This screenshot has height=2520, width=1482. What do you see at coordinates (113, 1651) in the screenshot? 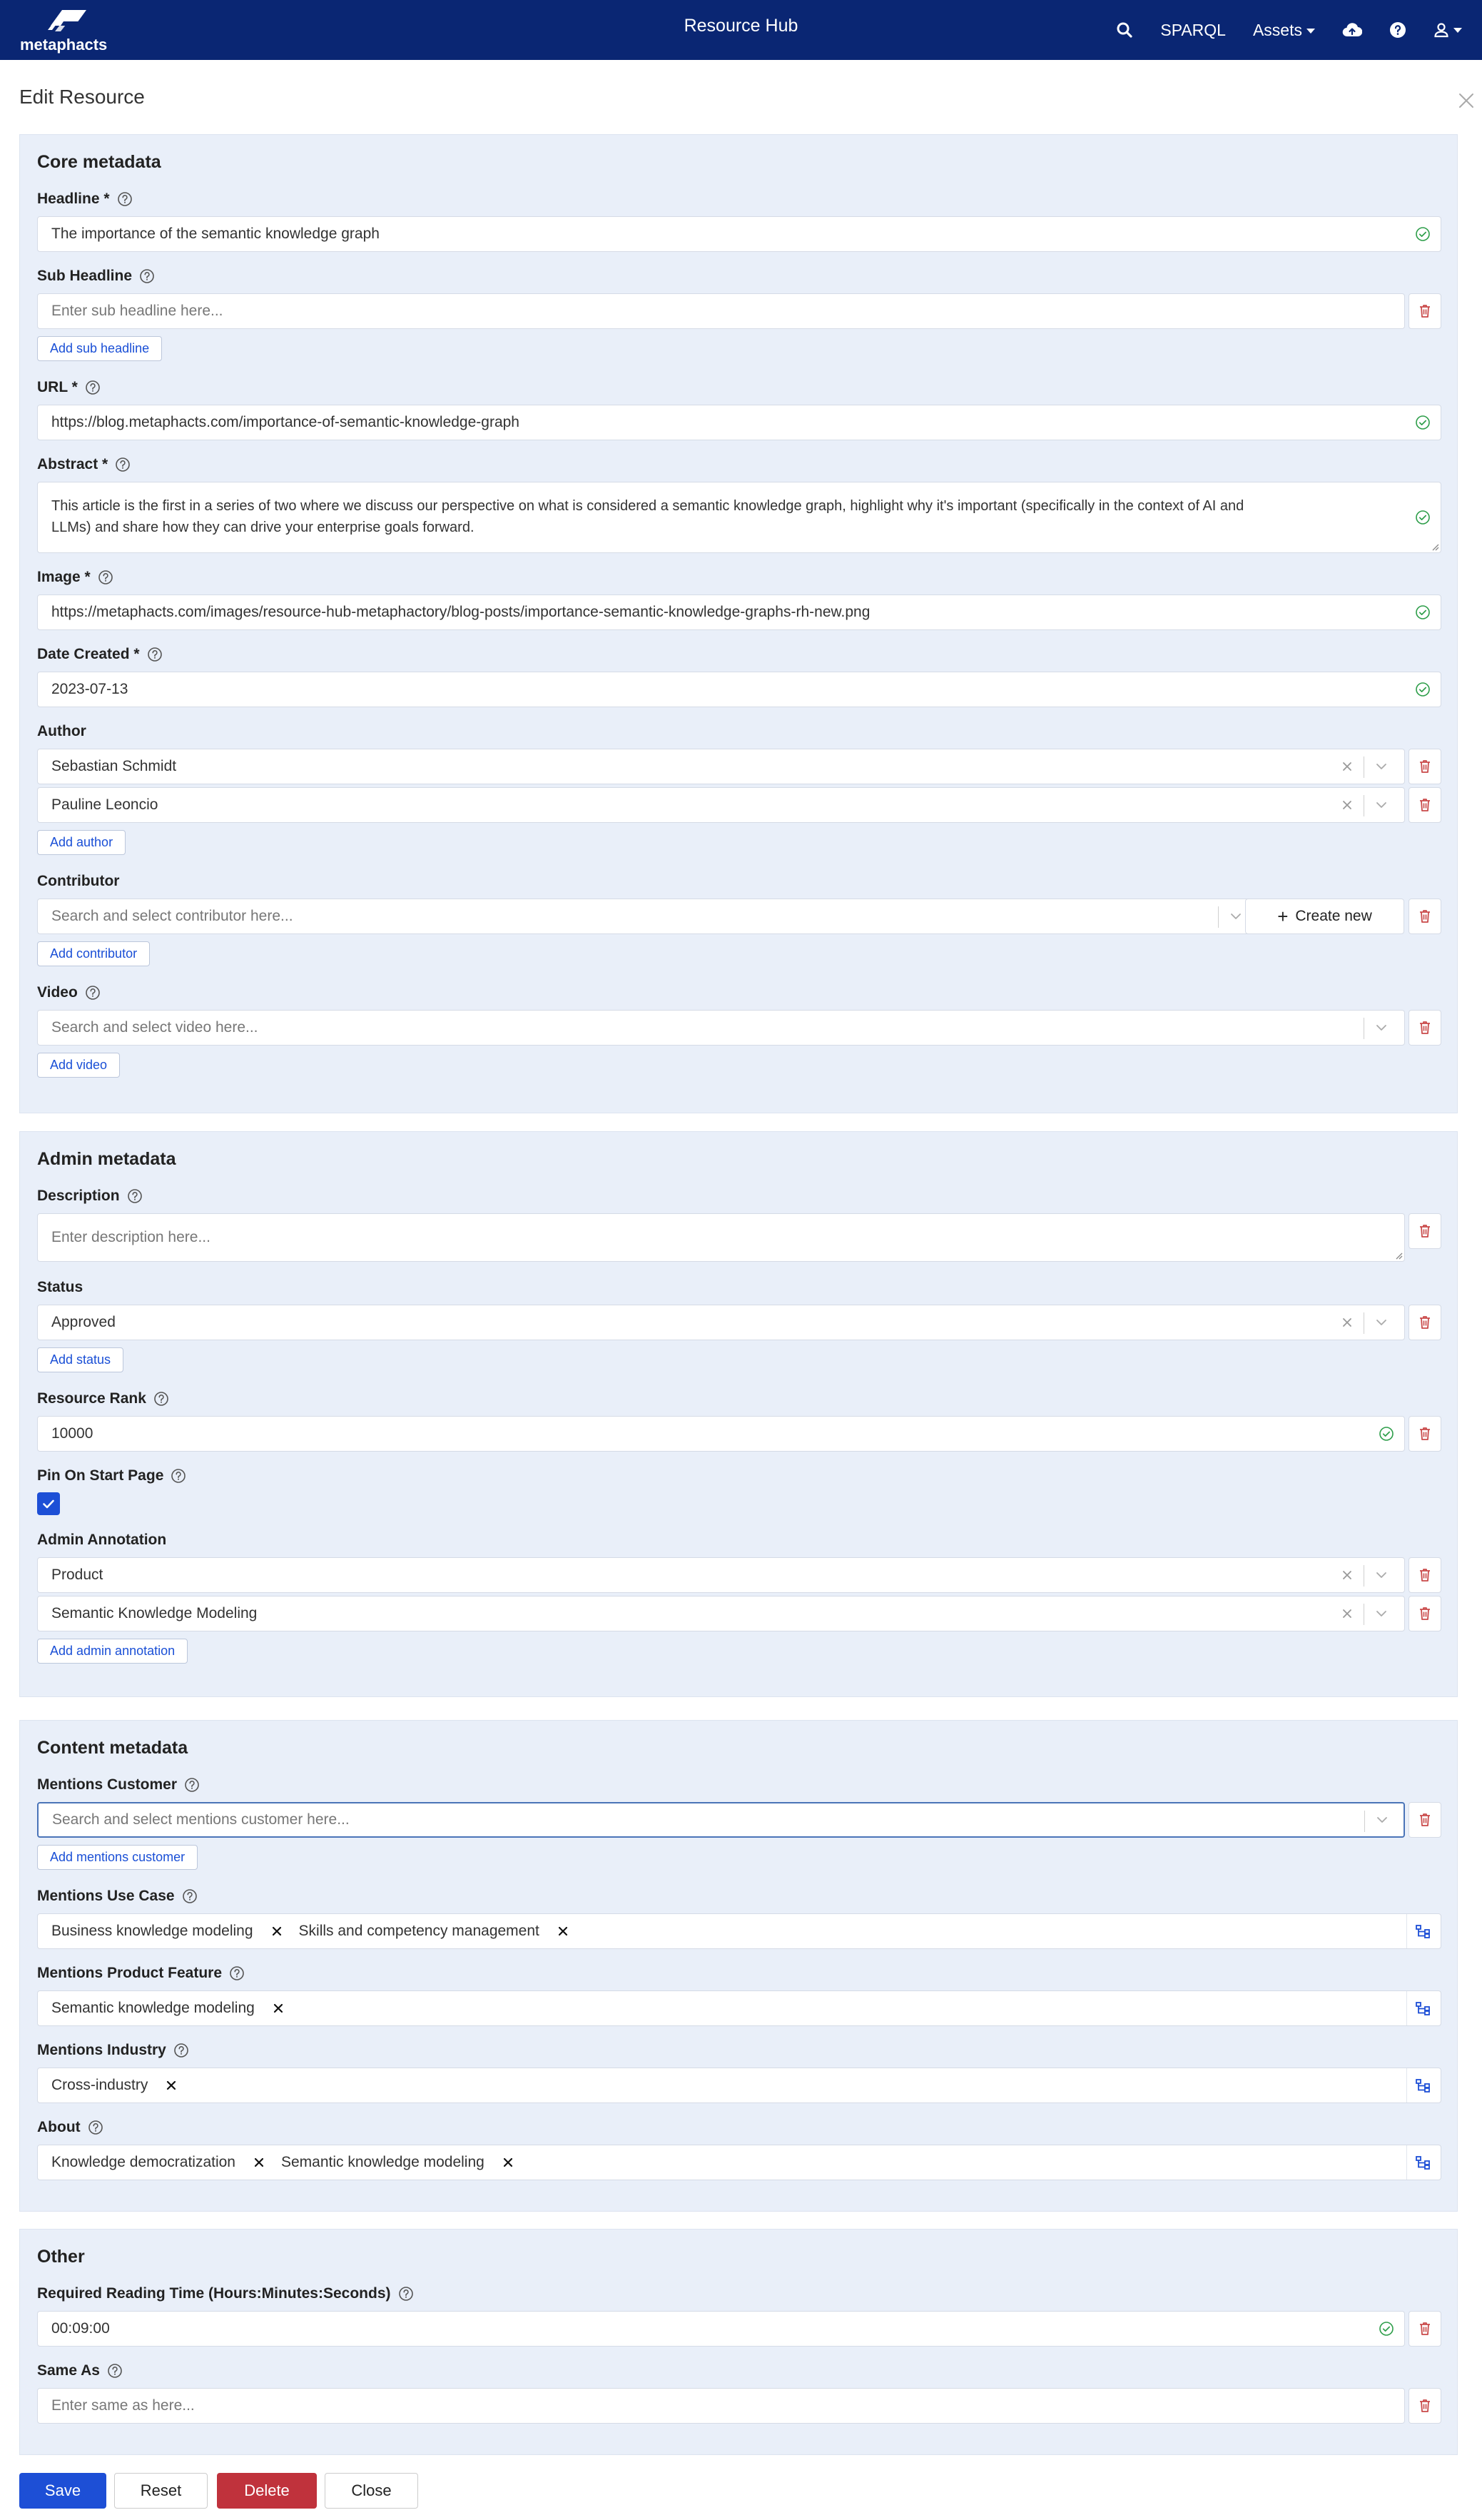
I see `add-admin-annotation-button: Add admin annotation` at bounding box center [113, 1651].